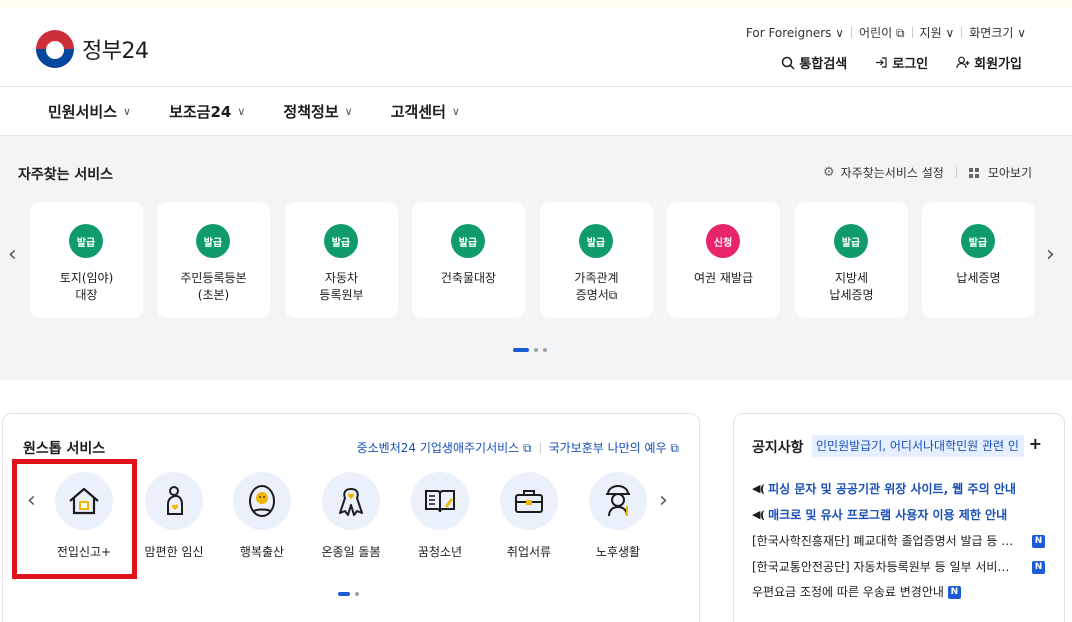 Image resolution: width=1072 pixels, height=622 pixels. I want to click on megaphone-icon: ◀︎⦅, so click(758, 514).